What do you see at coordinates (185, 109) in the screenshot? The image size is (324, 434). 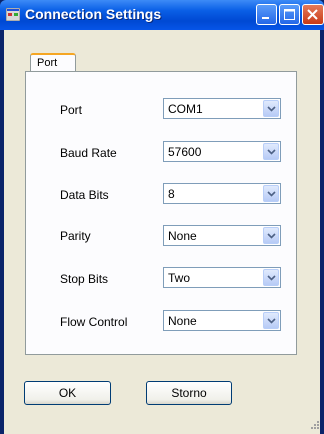 I see `port-value: COM1` at bounding box center [185, 109].